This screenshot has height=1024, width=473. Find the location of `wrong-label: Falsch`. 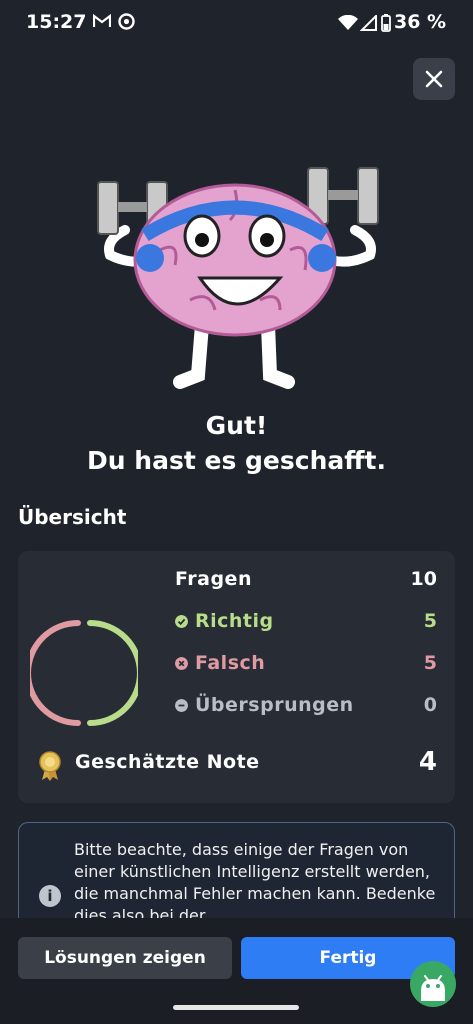

wrong-label: Falsch is located at coordinates (230, 663).